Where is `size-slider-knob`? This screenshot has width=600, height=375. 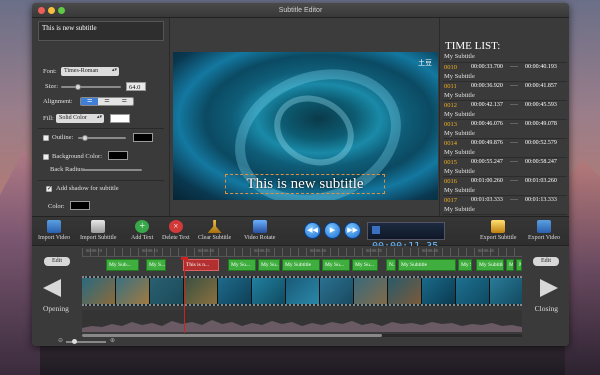 size-slider-knob is located at coordinates (78, 87).